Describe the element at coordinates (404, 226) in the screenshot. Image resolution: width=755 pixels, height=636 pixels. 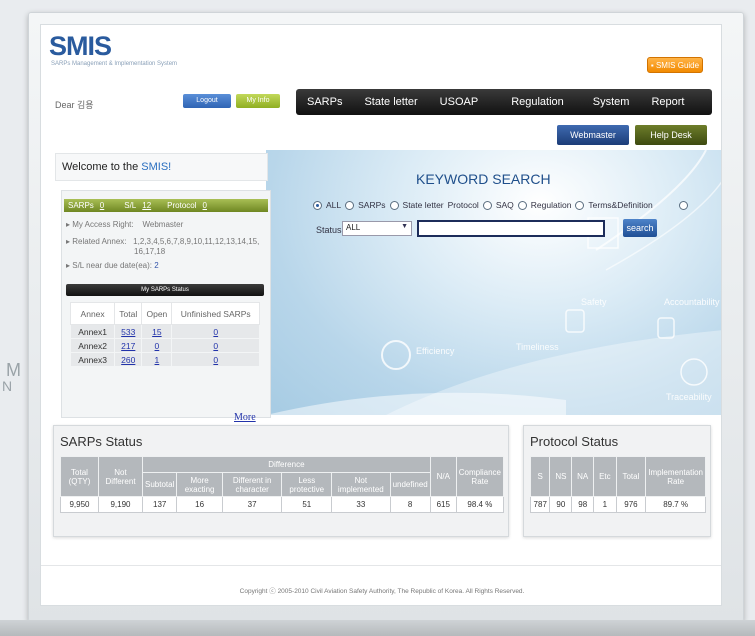
I see `chevron-down-icon: ▼` at that location.